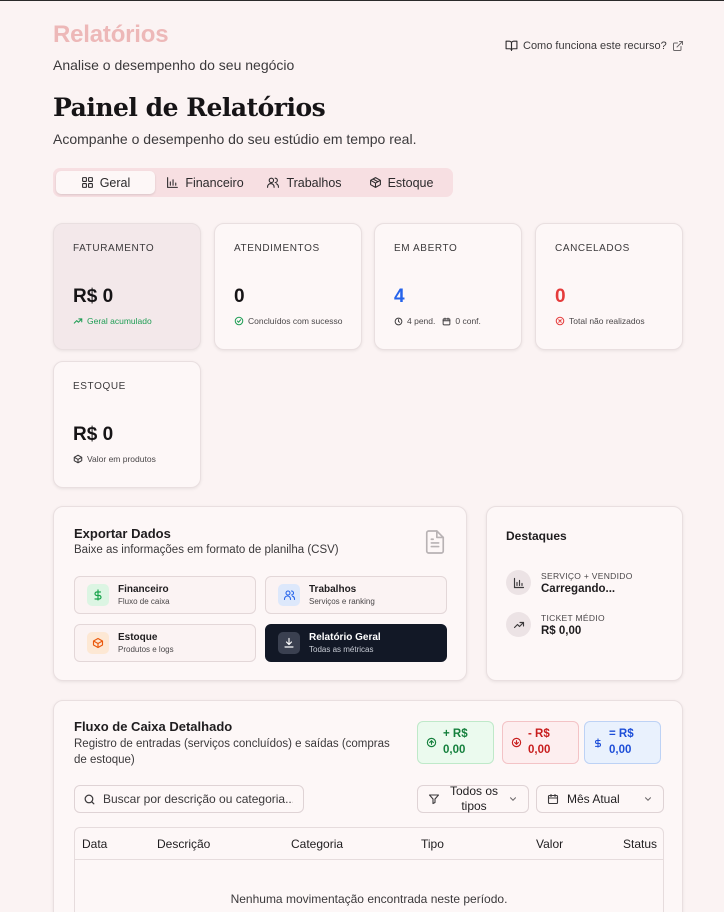 The image size is (724, 912). I want to click on stat-label: CANCELADOS, so click(592, 248).